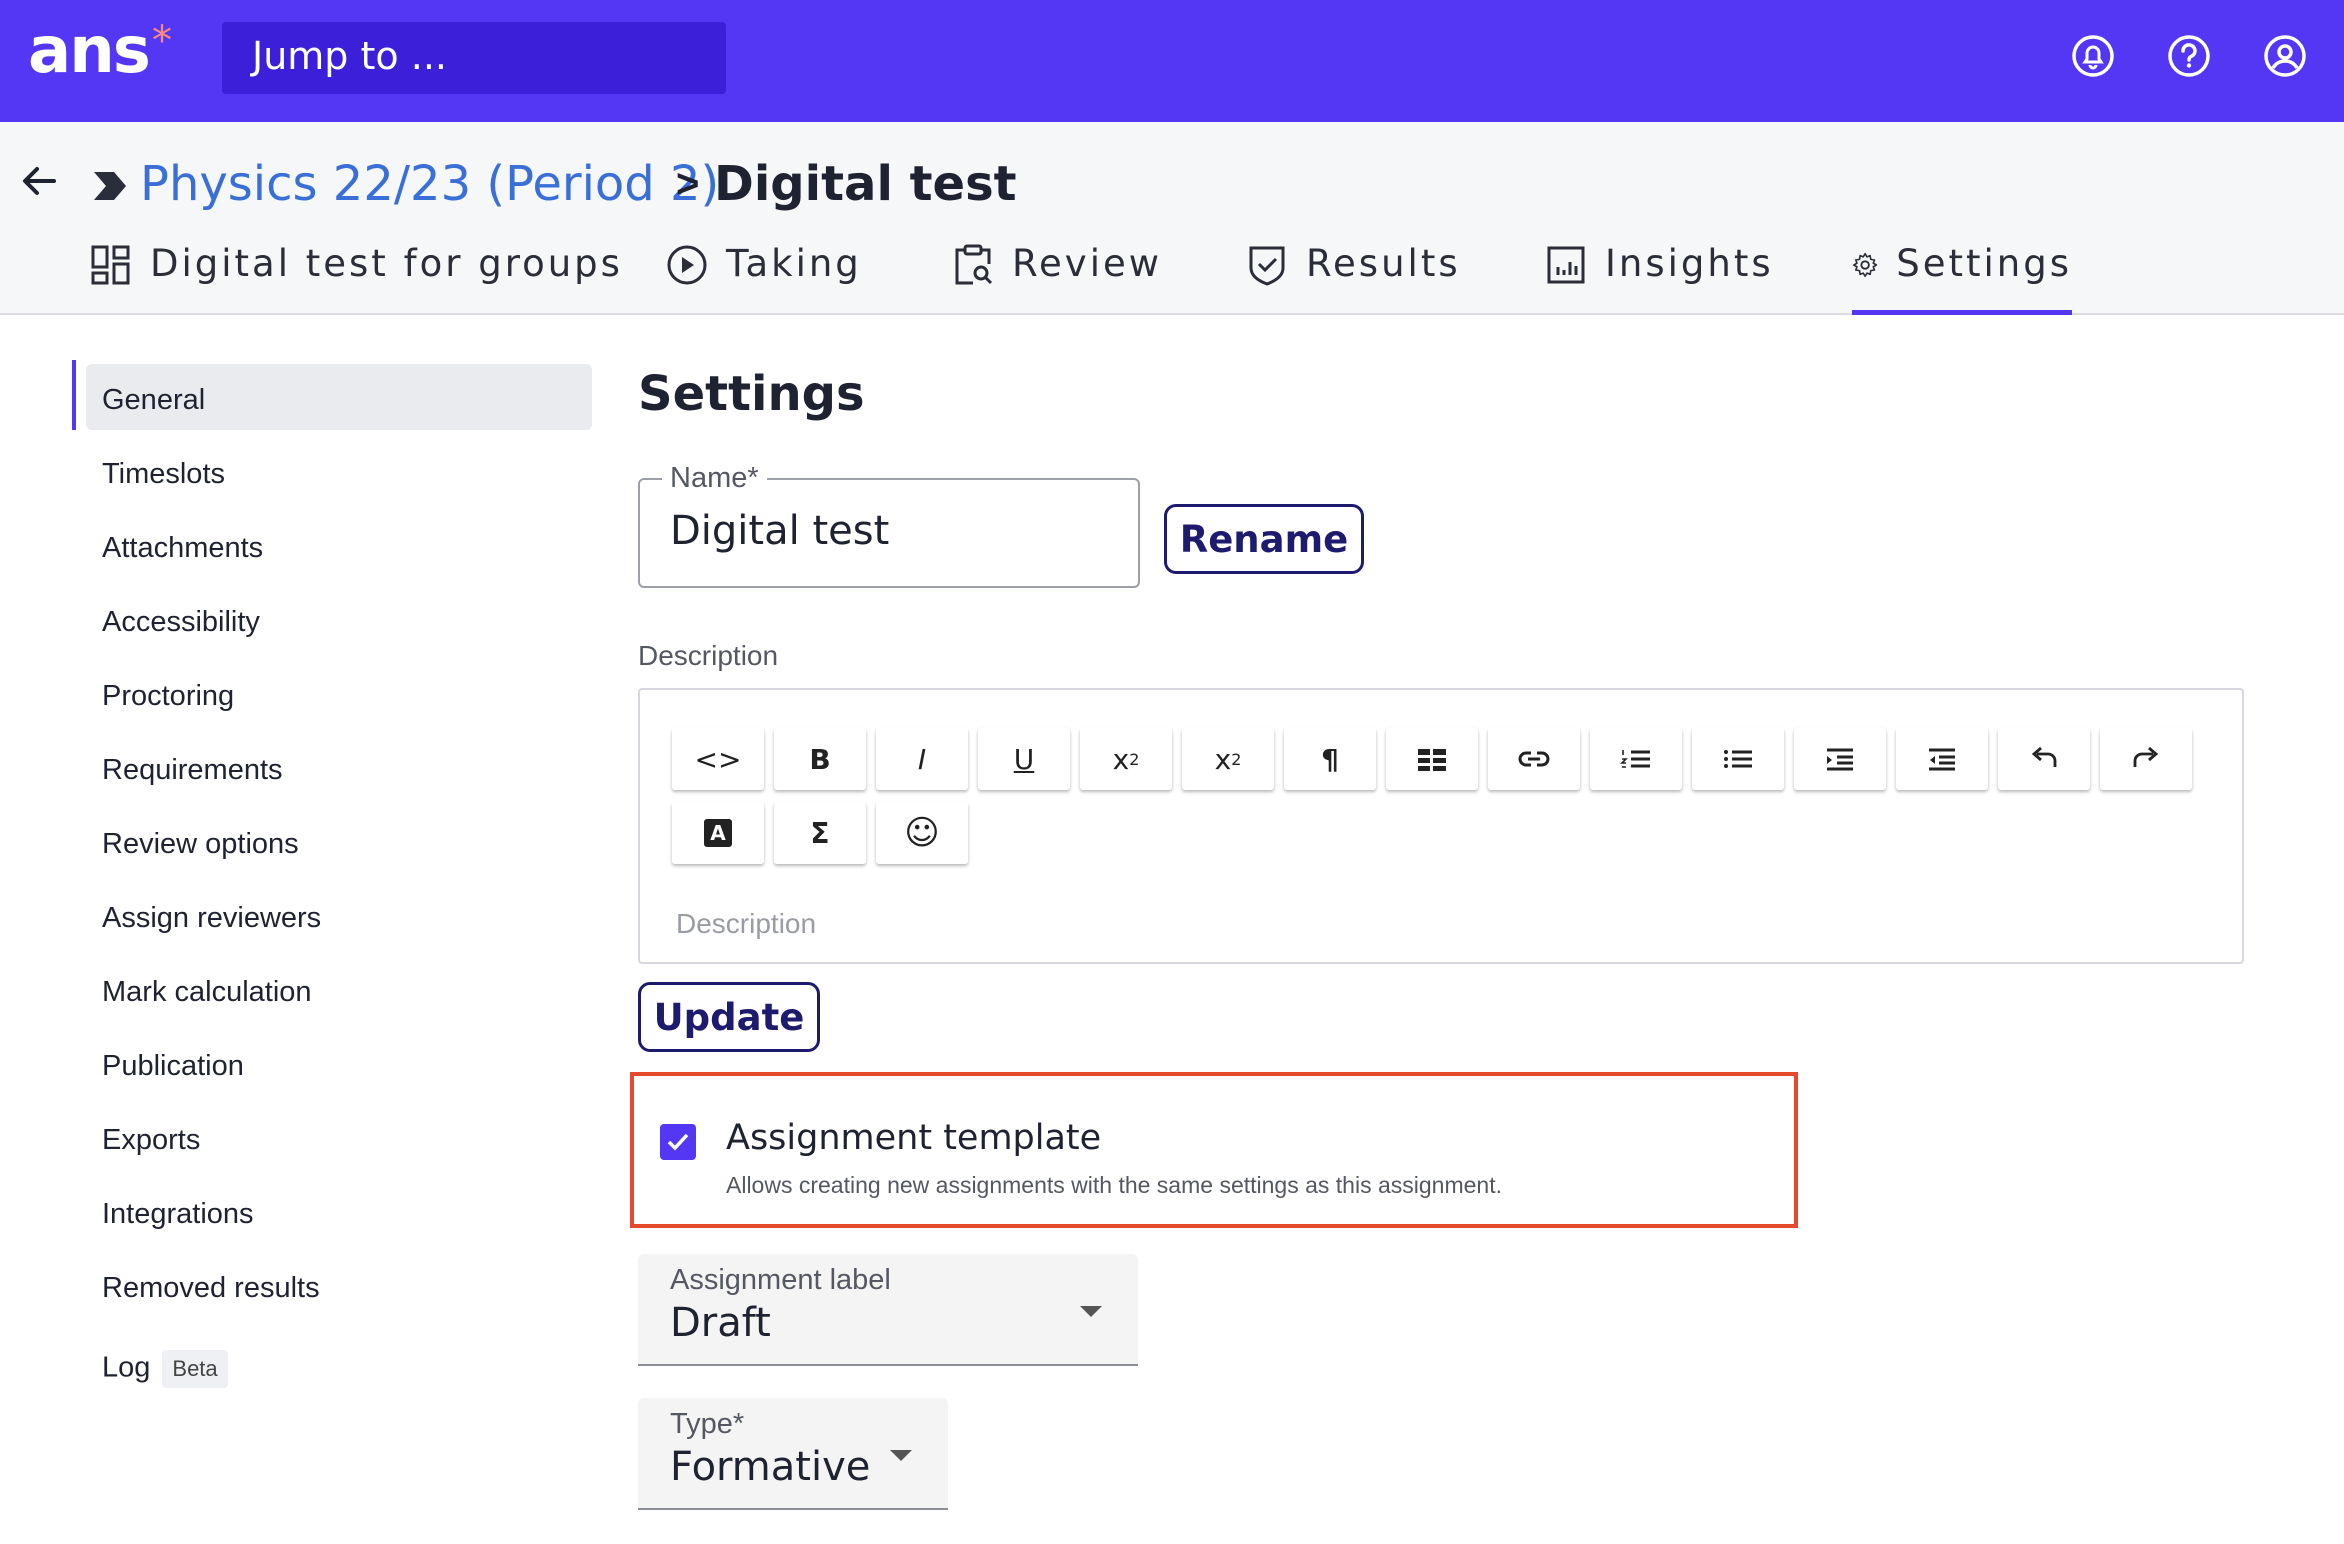 This screenshot has height=1544, width=2344. I want to click on breadcrumb-course-link: Physics 22/23 (Period 2), so click(429, 184).